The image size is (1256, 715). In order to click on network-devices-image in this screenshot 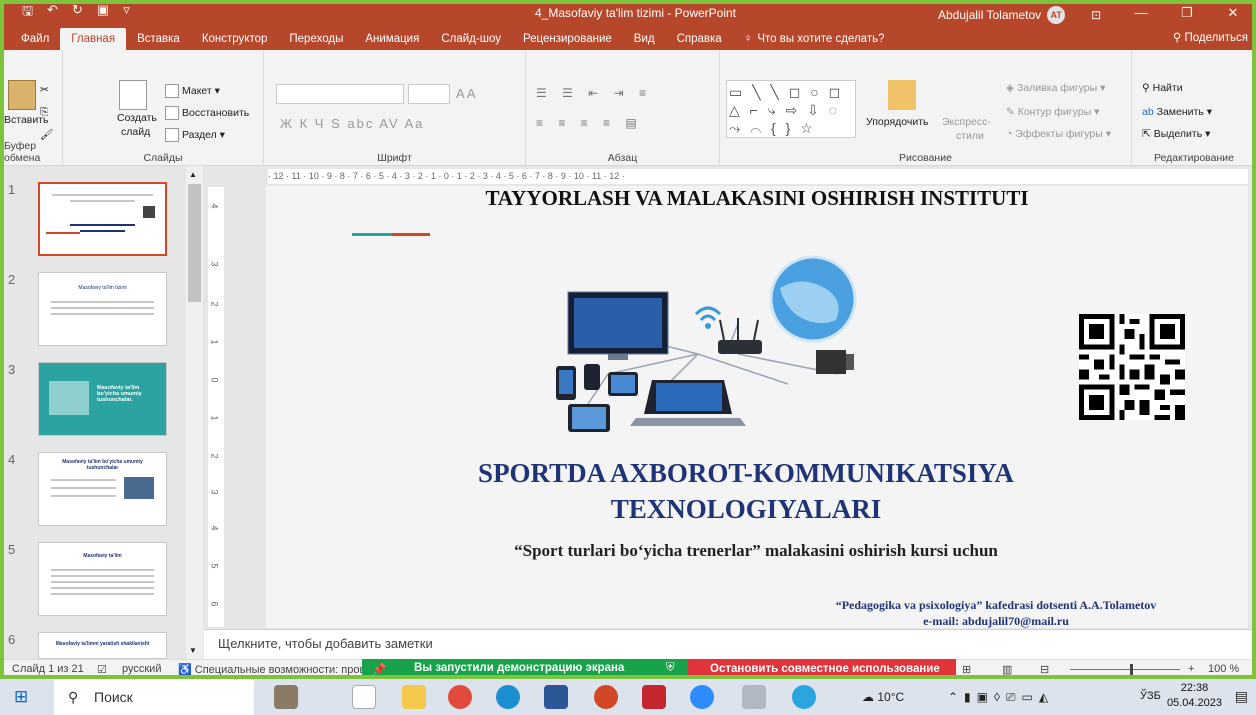, I will do `click(713, 344)`.